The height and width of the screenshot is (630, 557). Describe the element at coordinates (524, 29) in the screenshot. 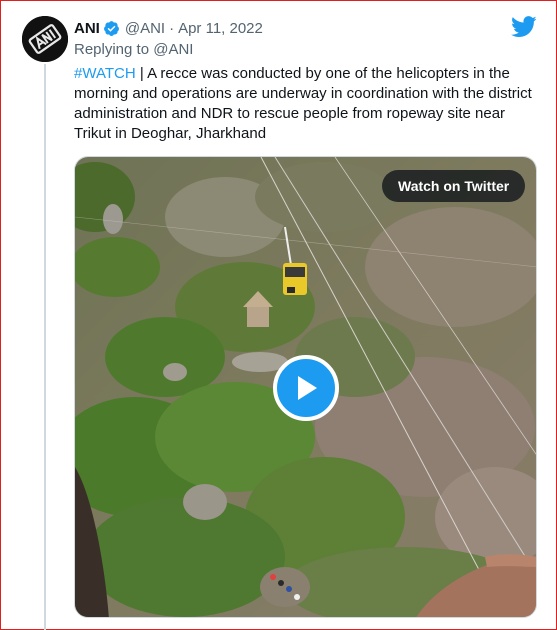

I see `twitter-bird-icon` at that location.